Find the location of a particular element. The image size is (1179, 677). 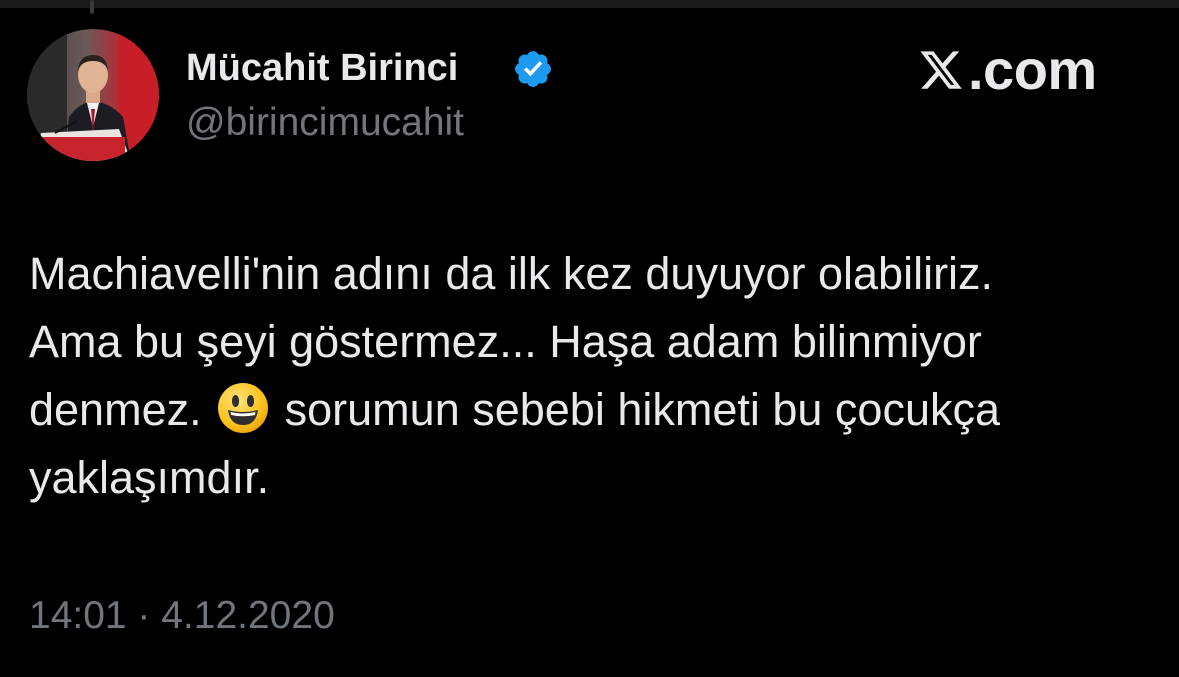

tweet-line: yaklaşımdır. is located at coordinates (149, 477).